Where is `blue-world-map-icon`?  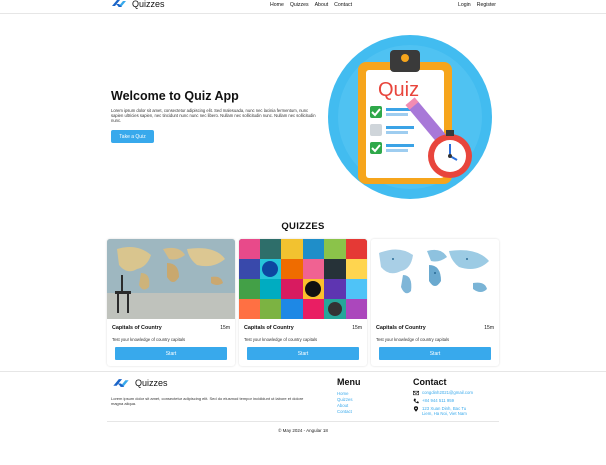 blue-world-map-icon is located at coordinates (435, 279).